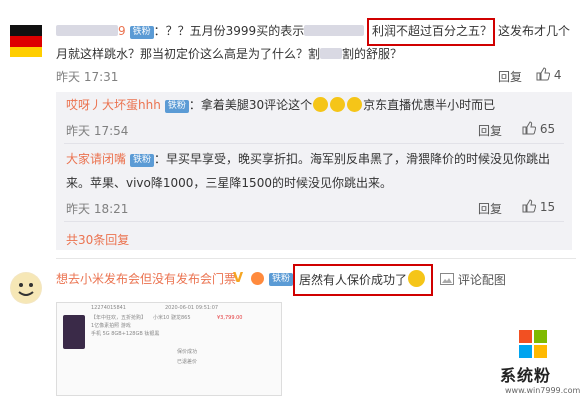 The height and width of the screenshot is (404, 580). Describe the element at coordinates (97, 239) in the screenshot. I see `more-replies-link: 共30条回复` at that location.